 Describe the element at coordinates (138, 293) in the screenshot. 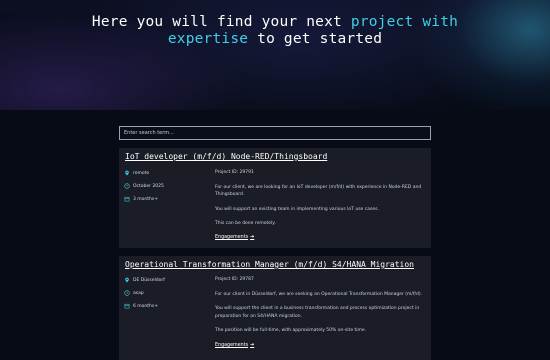

I see `start-text: asap` at that location.